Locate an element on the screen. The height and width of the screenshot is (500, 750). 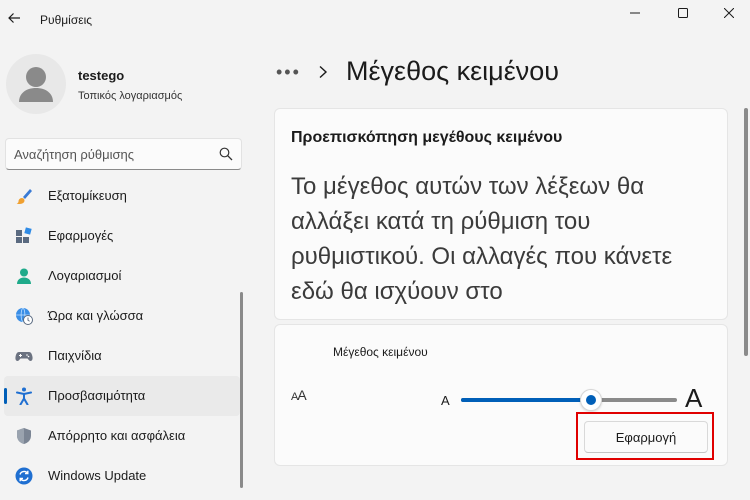
sidebar-scrollbar is located at coordinates (241, 390).